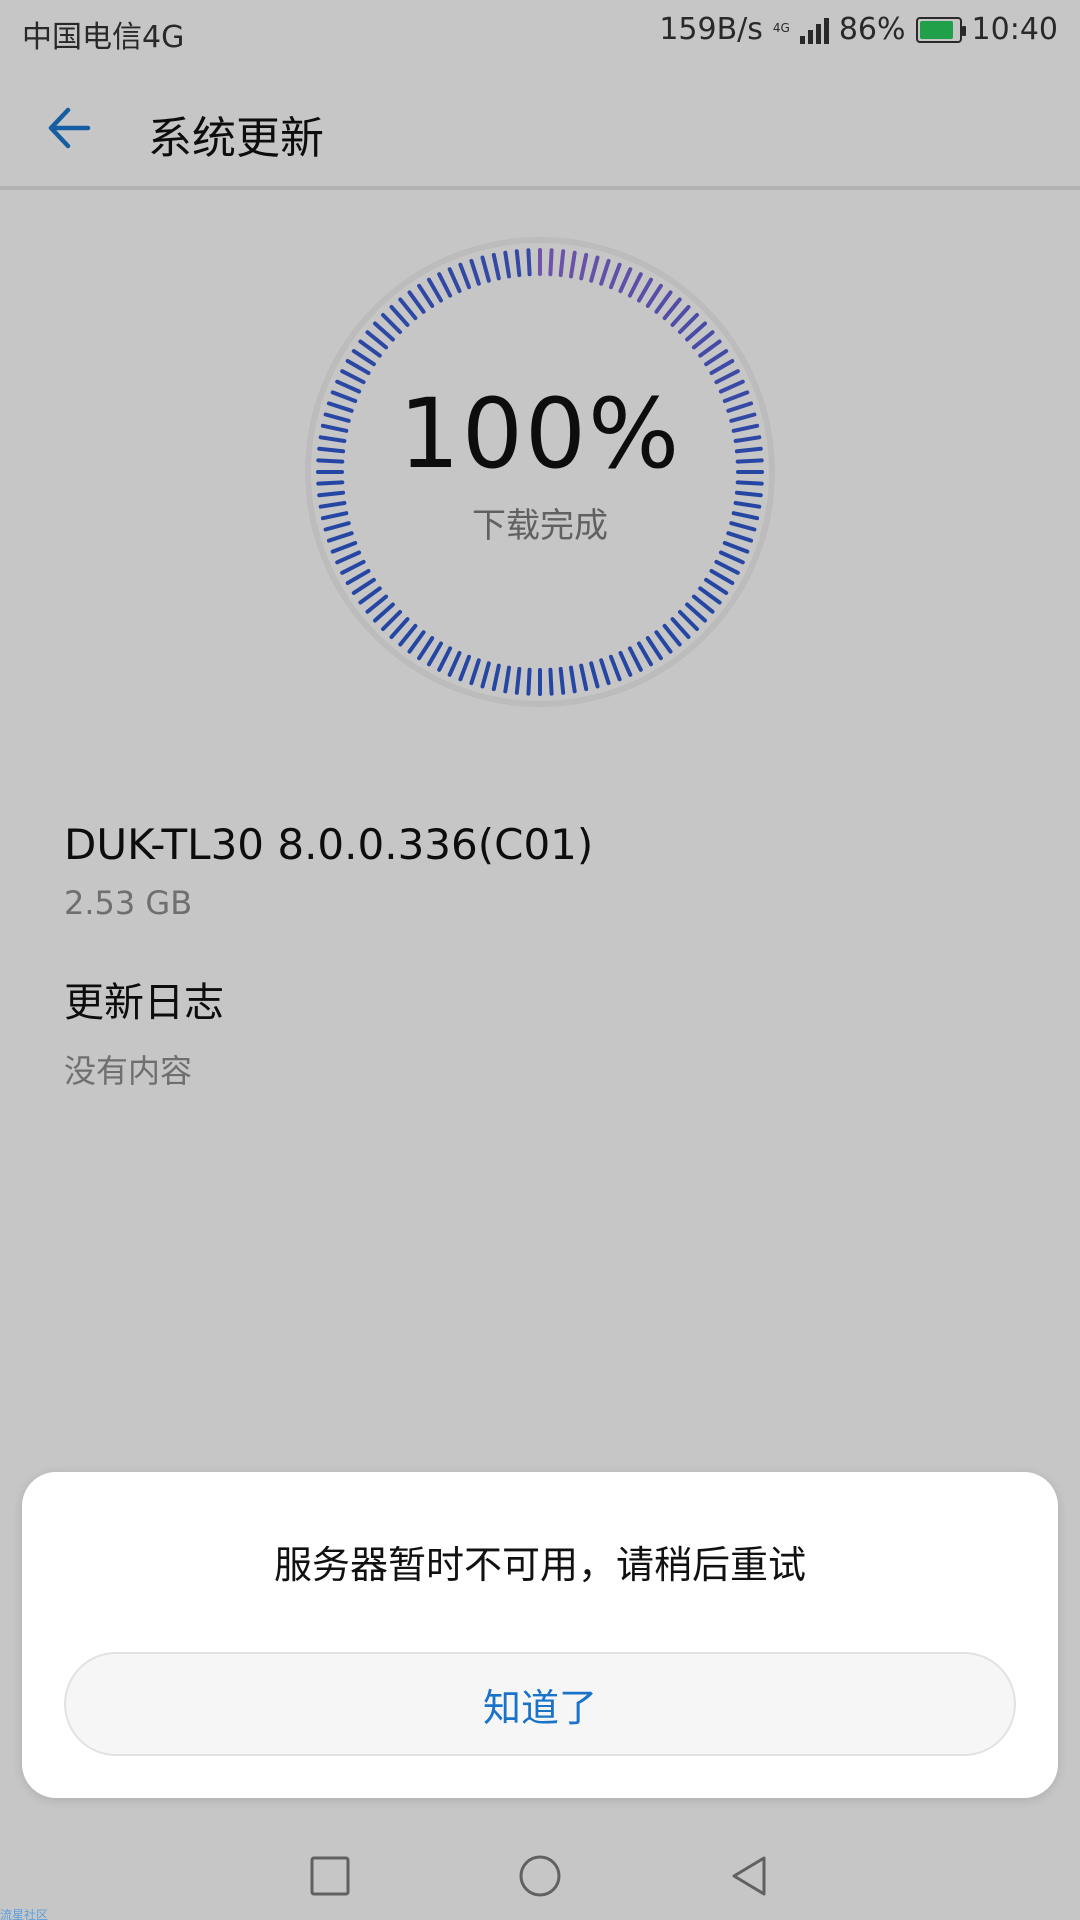 The width and height of the screenshot is (1080, 1920). Describe the element at coordinates (540, 1704) in the screenshot. I see `acknowledge-button: 知道了` at that location.